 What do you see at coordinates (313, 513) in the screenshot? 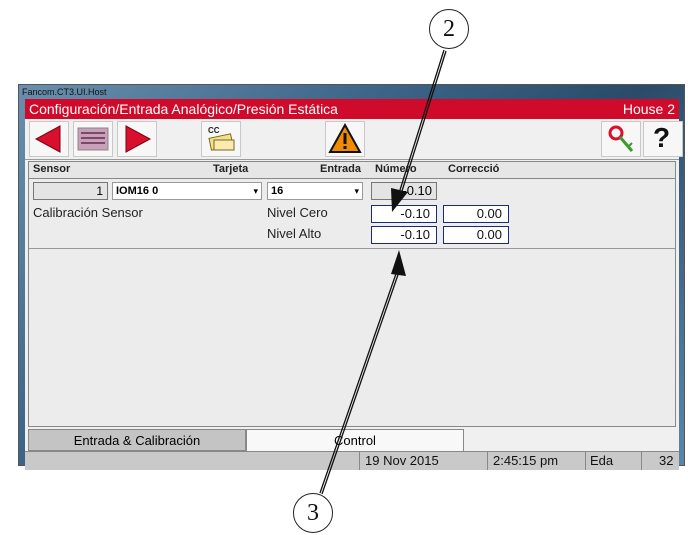
I see `callout-3: 3` at bounding box center [313, 513].